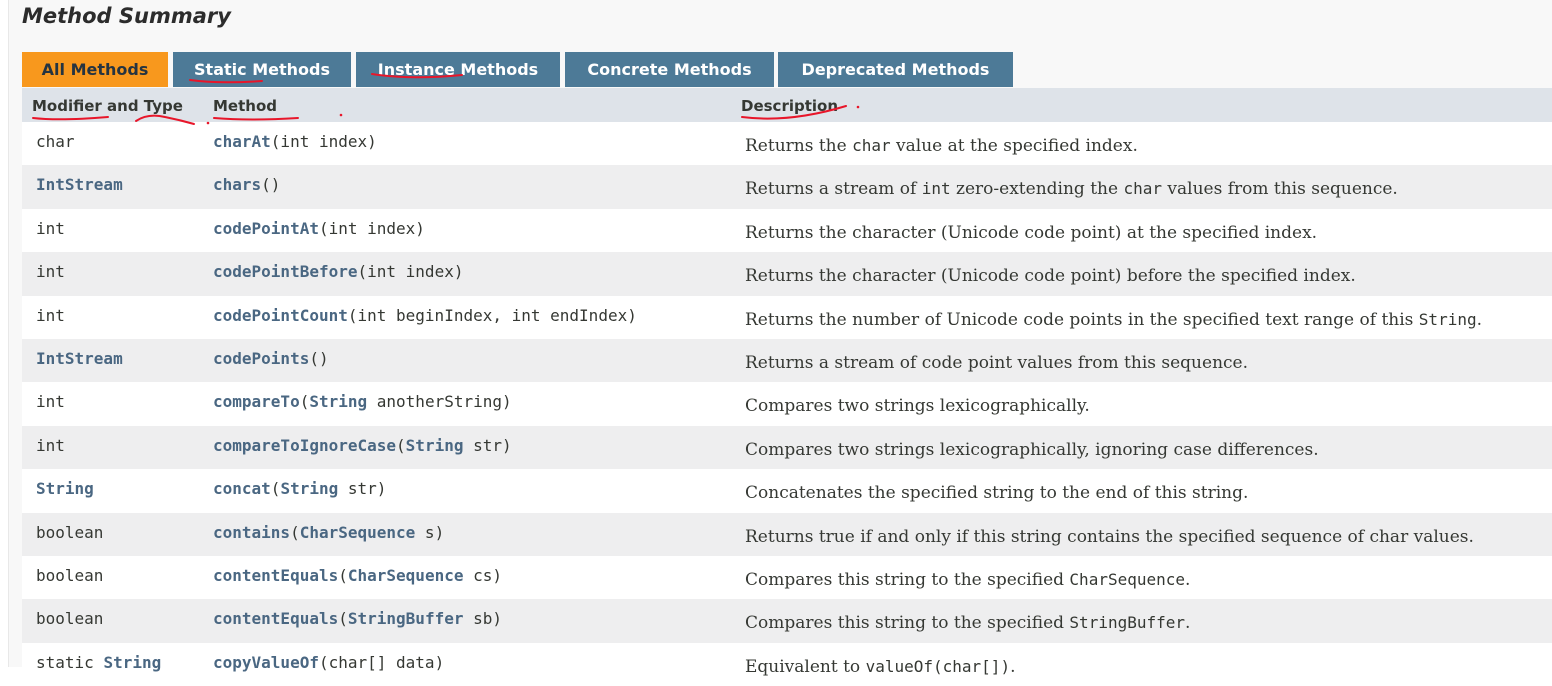 Image resolution: width=1552 pixels, height=686 pixels. I want to click on method-signature-cell: codePoints(), so click(271, 358).